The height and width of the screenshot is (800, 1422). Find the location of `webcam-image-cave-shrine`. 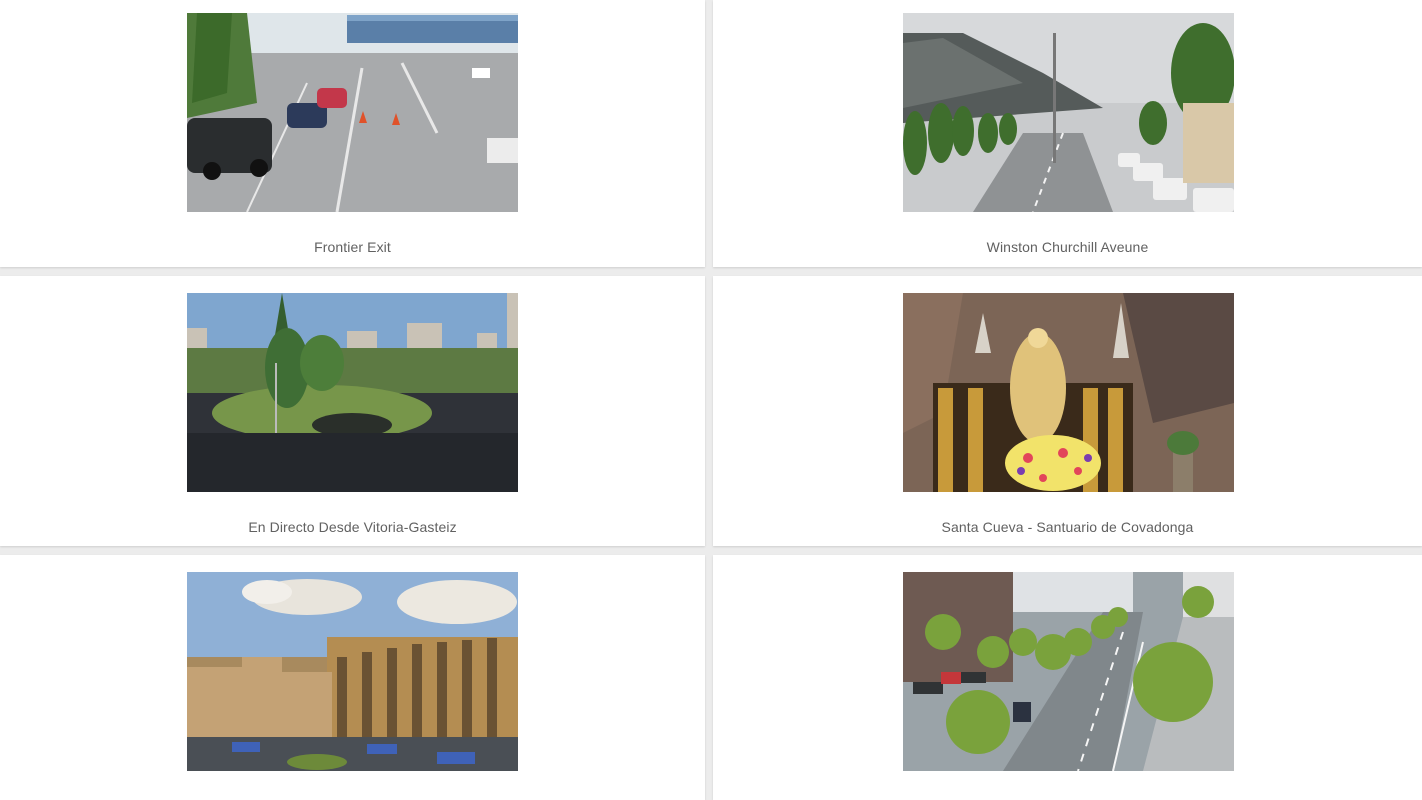

webcam-image-cave-shrine is located at coordinates (1068, 392).